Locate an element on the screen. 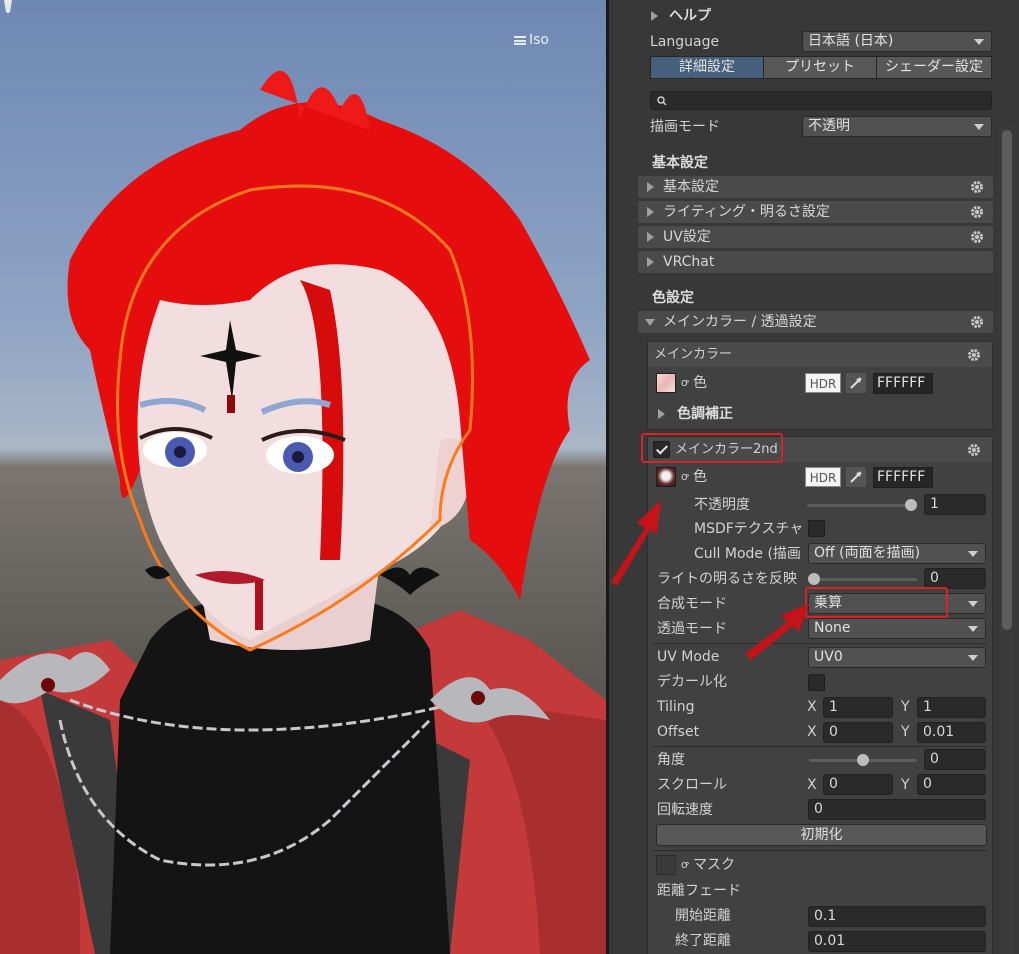  inspector-scrollbar-thumb is located at coordinates (1007, 380).